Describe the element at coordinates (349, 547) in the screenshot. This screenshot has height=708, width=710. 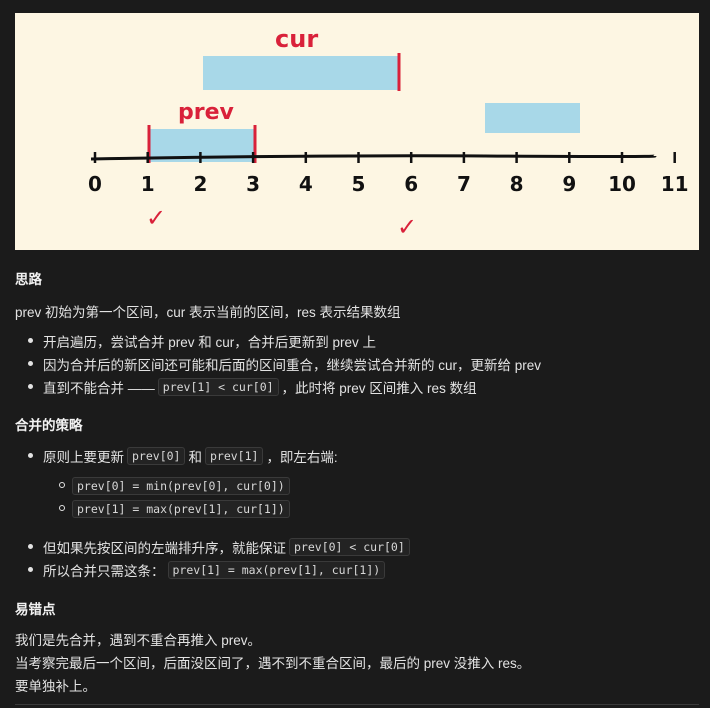
I see `inline-code: prev[0] < cur[0]` at that location.